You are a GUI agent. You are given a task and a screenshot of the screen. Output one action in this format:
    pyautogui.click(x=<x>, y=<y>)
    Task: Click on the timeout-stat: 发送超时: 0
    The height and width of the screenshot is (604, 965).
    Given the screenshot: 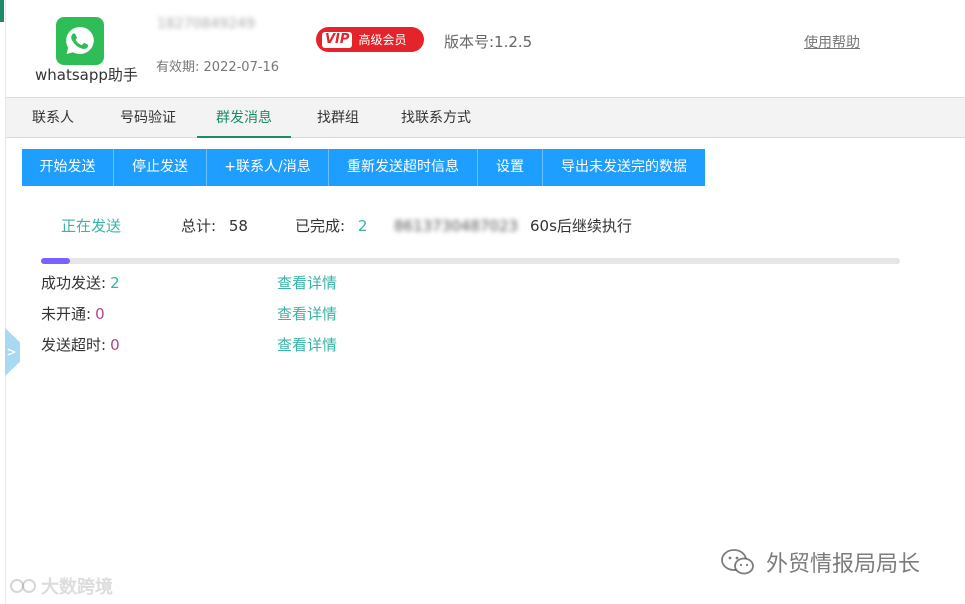 What is the action you would take?
    pyautogui.click(x=80, y=345)
    